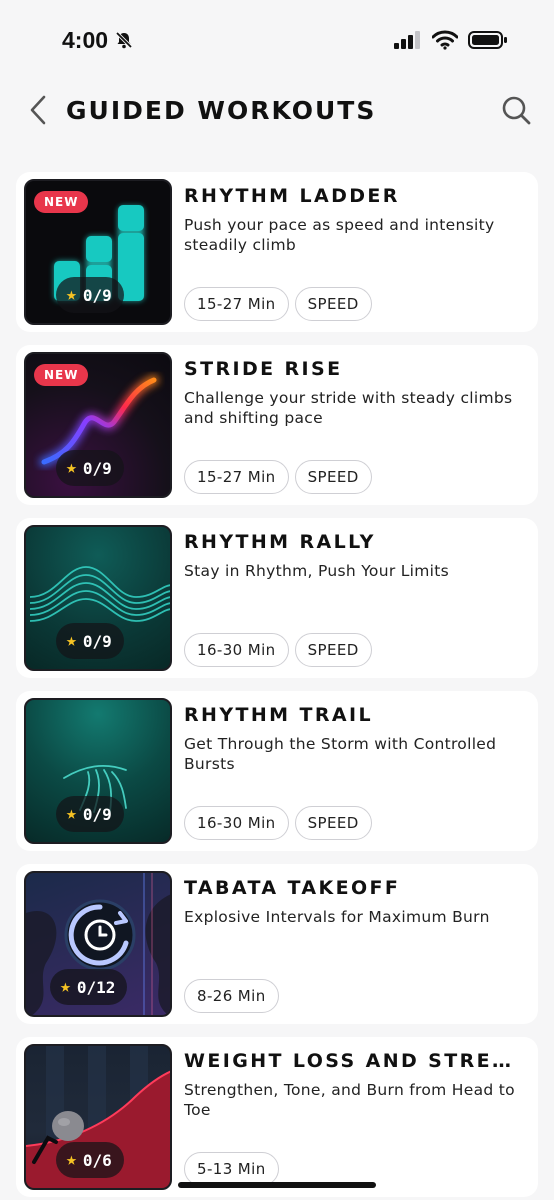 This screenshot has height=1200, width=554. I want to click on workout-title: TABATA TAKEOFF, so click(292, 888).